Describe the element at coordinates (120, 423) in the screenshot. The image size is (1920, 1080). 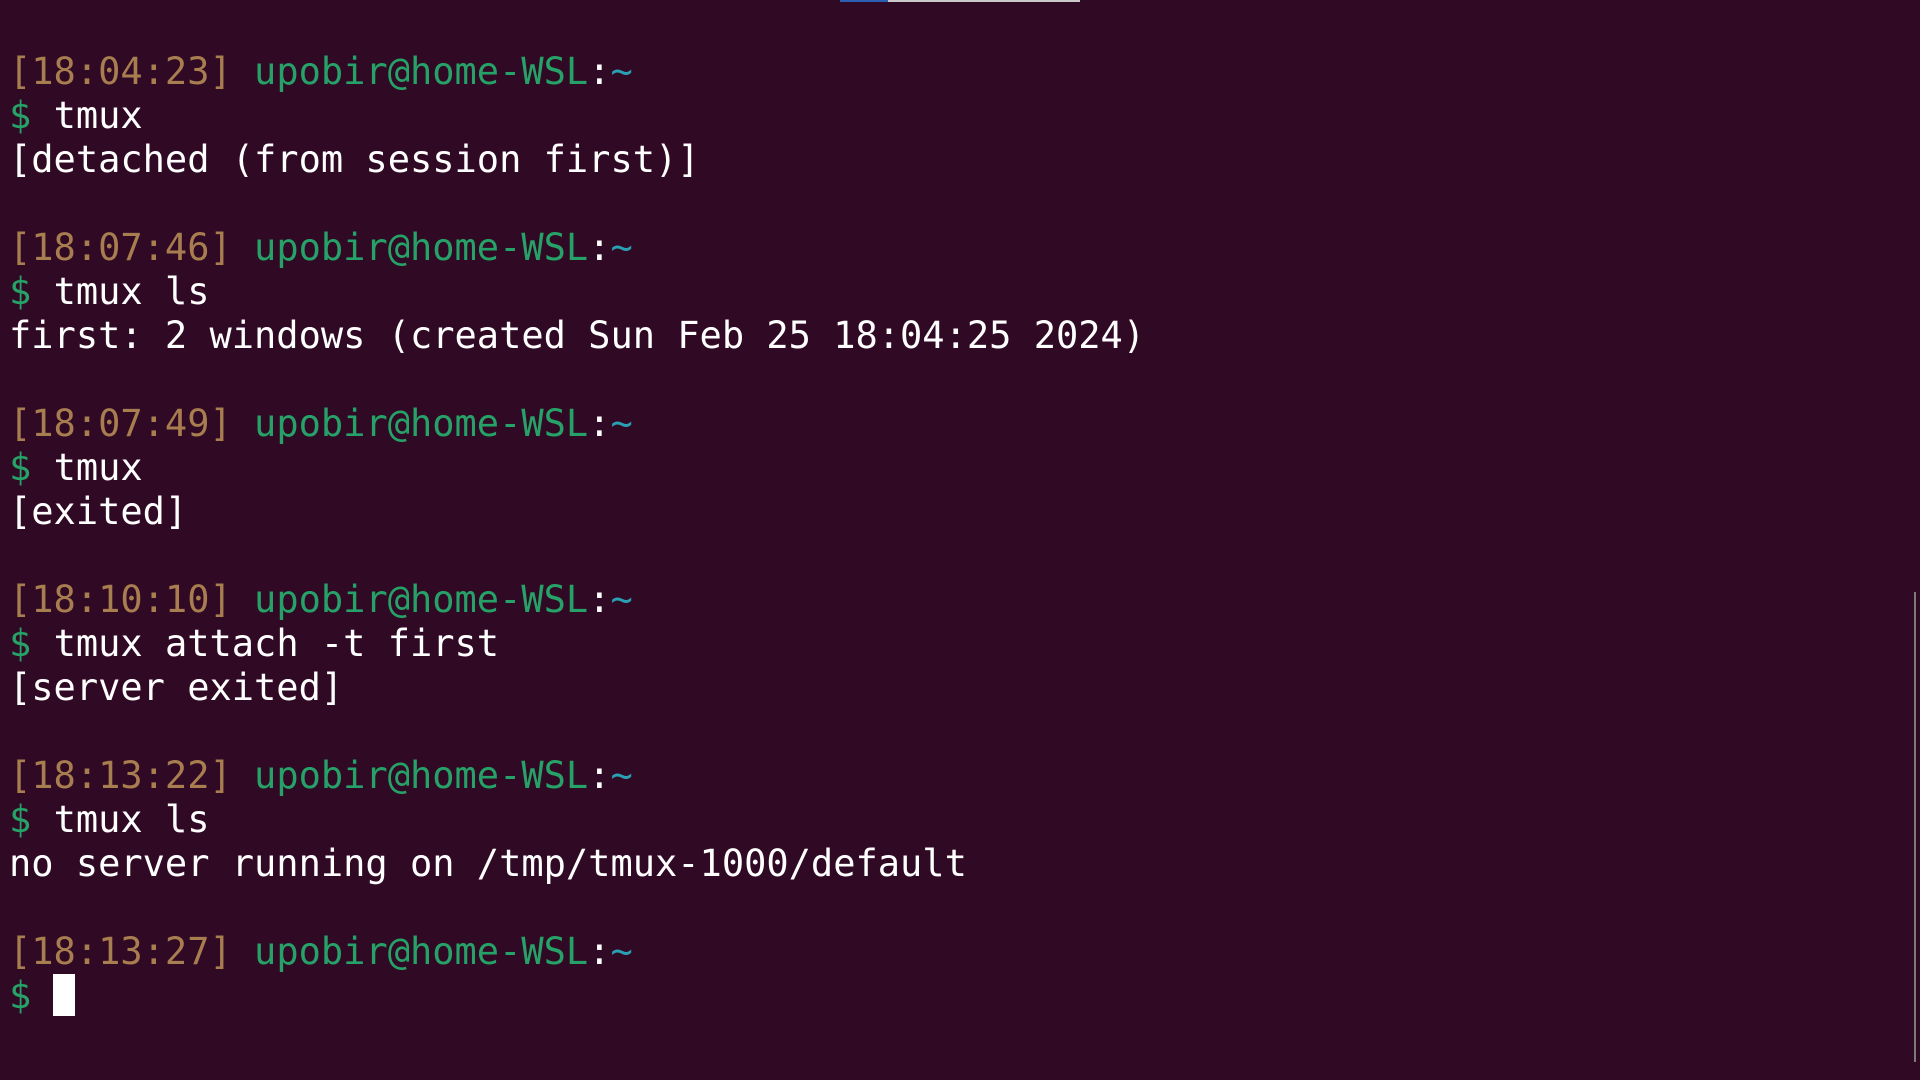
I see `prompt-timestamp: [18:07:49]` at that location.